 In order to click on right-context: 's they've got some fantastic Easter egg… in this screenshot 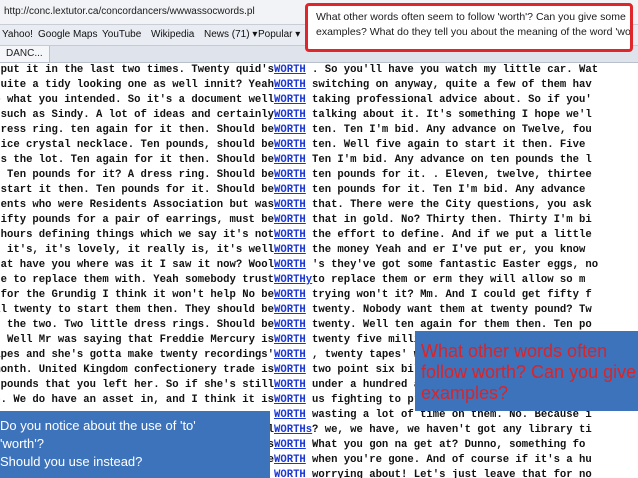, I will do `click(455, 265)`.